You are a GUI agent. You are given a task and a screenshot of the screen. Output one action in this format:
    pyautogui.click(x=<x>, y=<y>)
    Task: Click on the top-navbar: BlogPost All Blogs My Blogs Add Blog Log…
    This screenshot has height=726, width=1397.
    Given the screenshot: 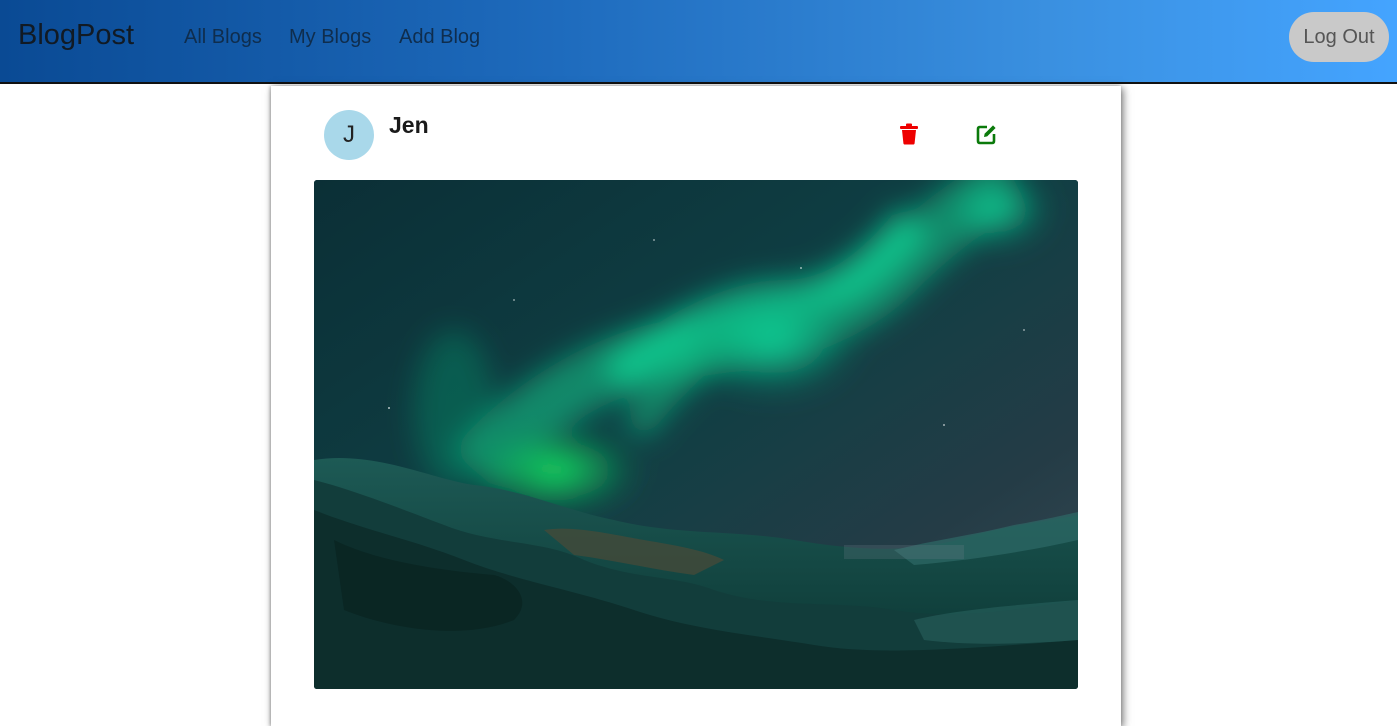 What is the action you would take?
    pyautogui.click(x=698, y=42)
    